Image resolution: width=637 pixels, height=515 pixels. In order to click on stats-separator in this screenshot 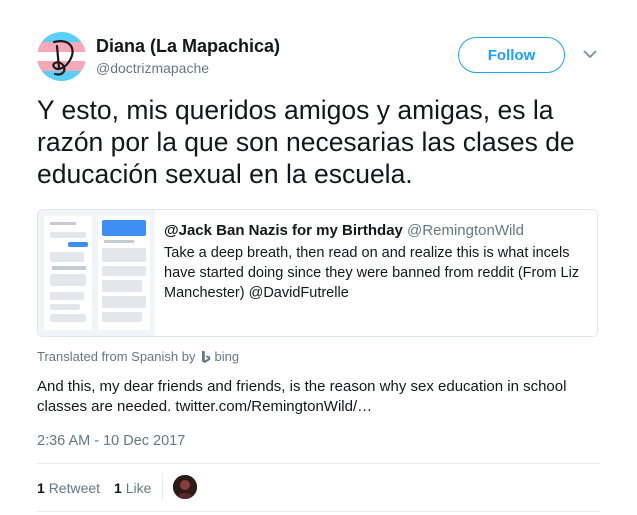, I will do `click(162, 487)`.